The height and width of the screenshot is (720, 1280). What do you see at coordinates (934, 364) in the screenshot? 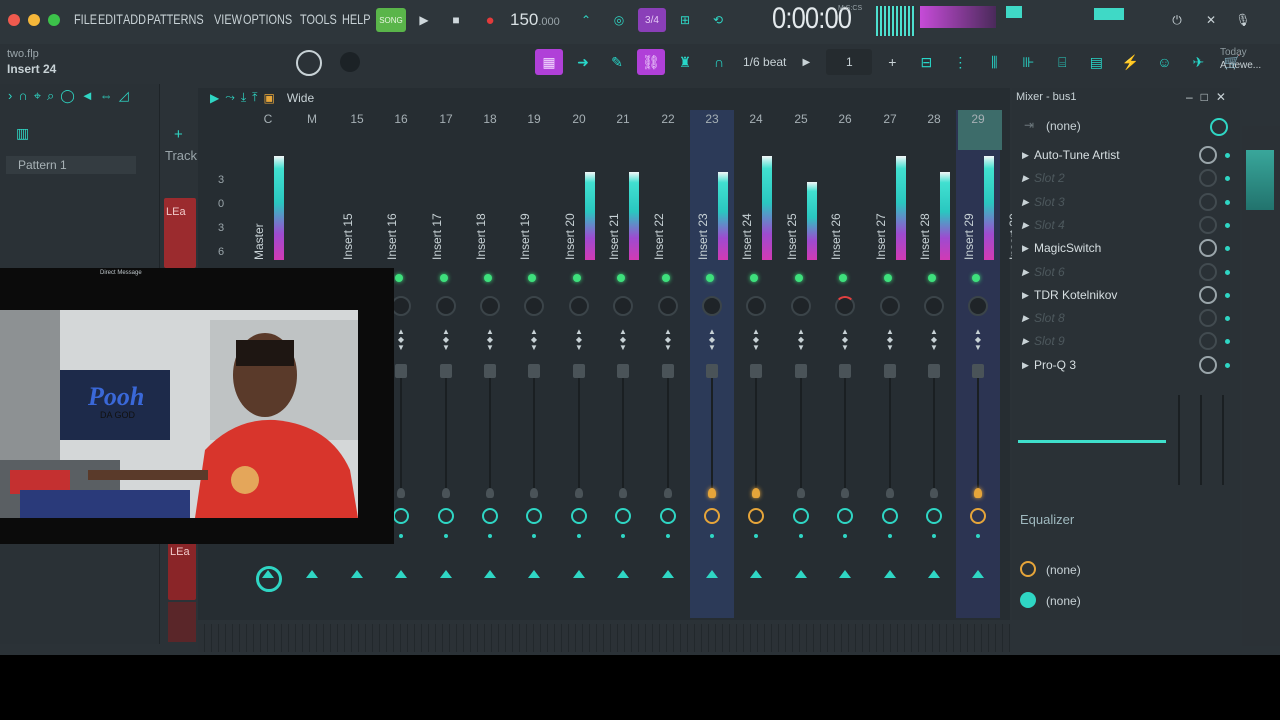
I see `mixer-track: 28 Insert 28 ▲ ◆ ▼` at bounding box center [934, 364].